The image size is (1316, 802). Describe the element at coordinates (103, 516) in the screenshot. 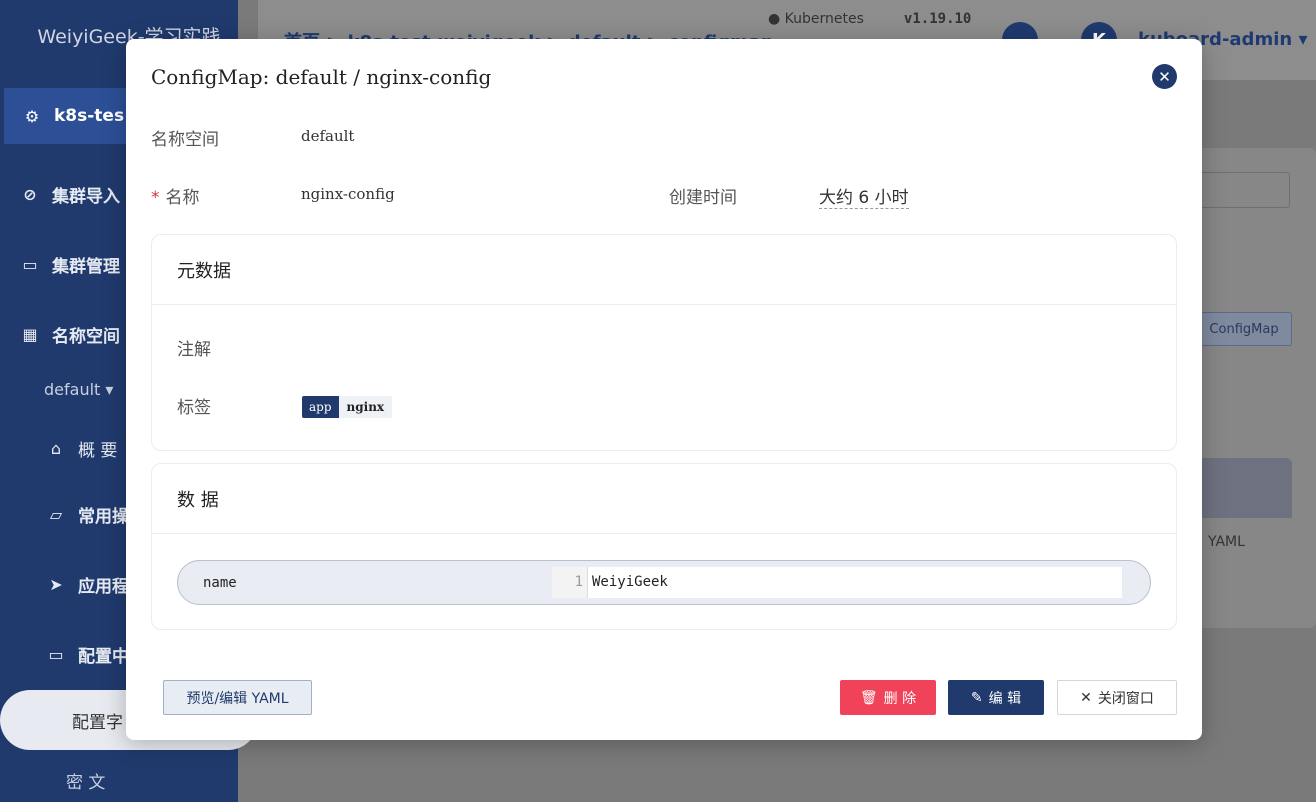

I see `sidebar-item-label: 常用操` at that location.